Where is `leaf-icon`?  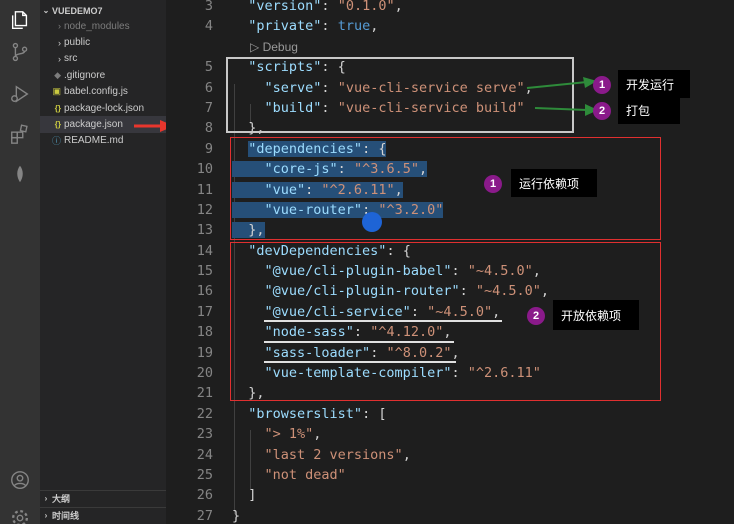
leaf-icon is located at coordinates (20, 174).